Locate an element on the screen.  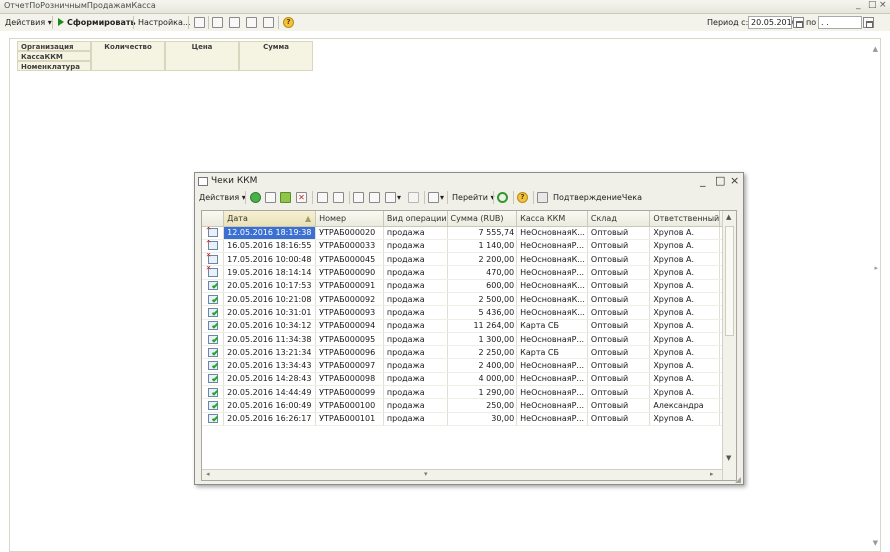
cell-date: 20.05.2016 16:26:17 is located at coordinates (270, 419).